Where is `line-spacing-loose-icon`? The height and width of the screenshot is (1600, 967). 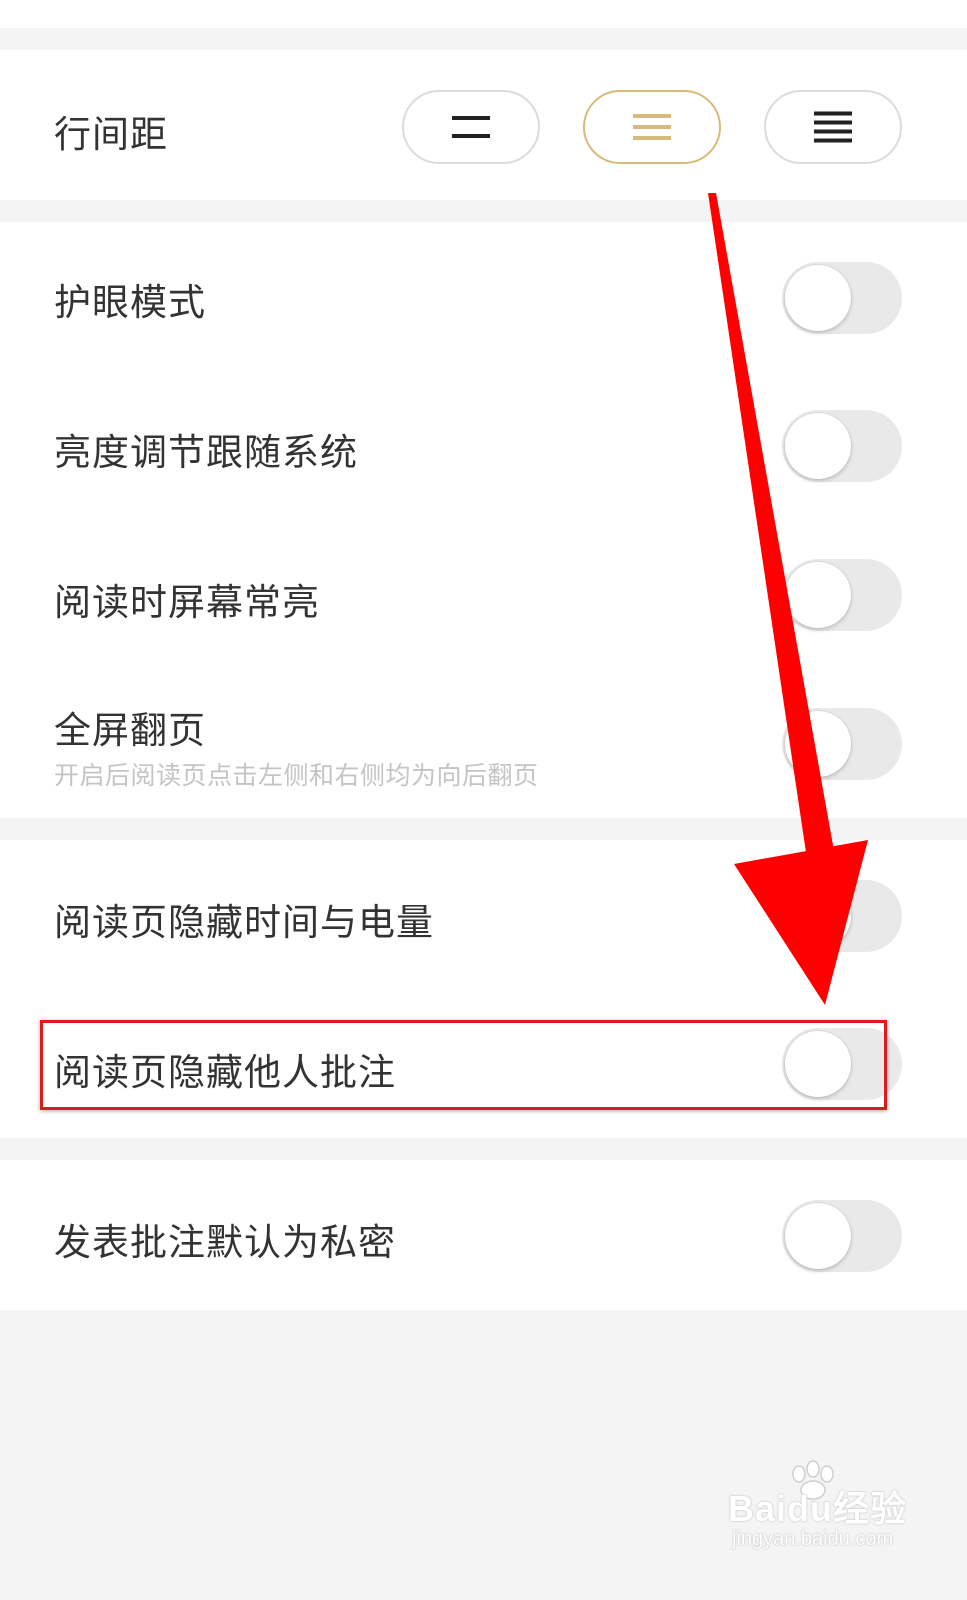 line-spacing-loose-icon is located at coordinates (833, 127).